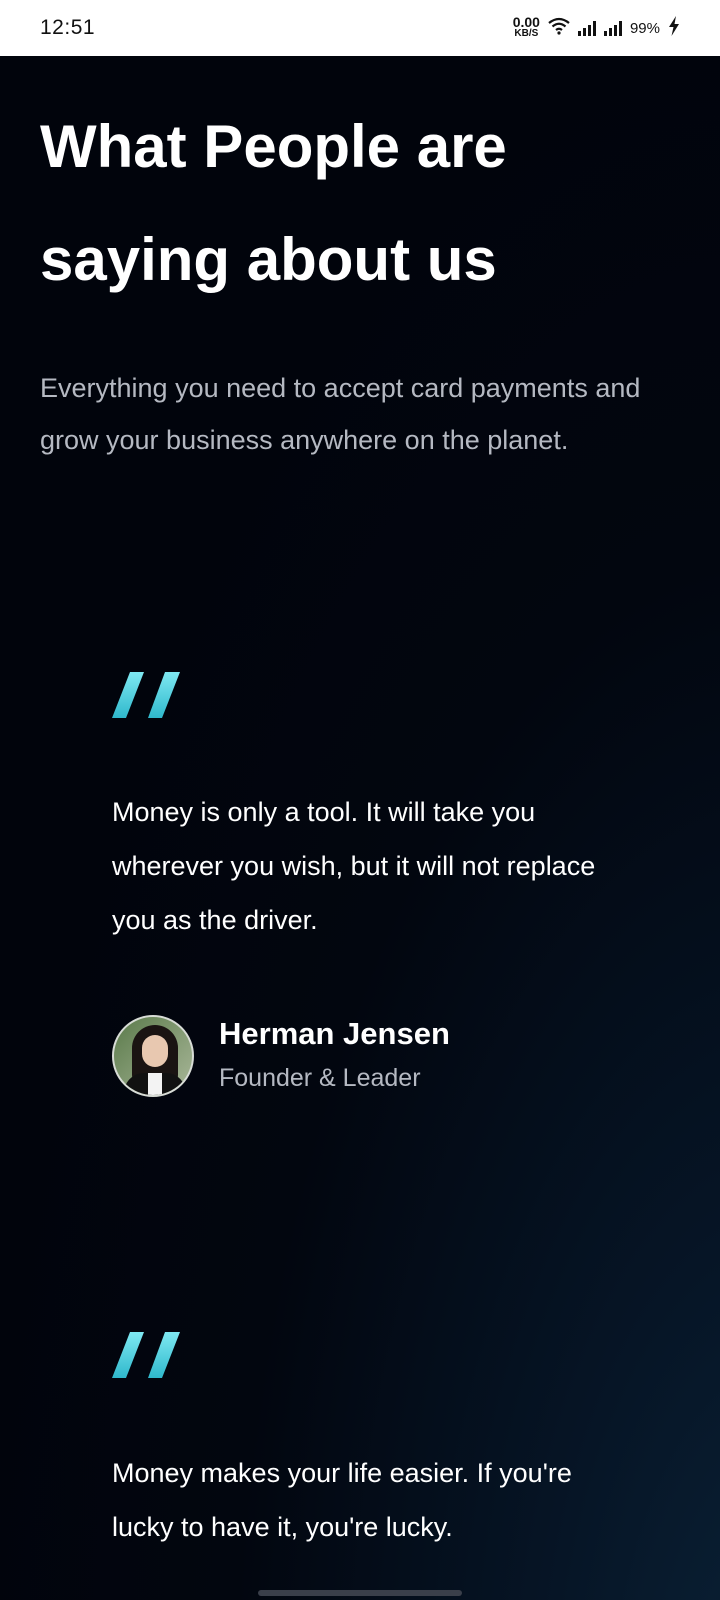 The width and height of the screenshot is (720, 1600). What do you see at coordinates (273, 203) in the screenshot?
I see `page-title: What People are saying about us` at bounding box center [273, 203].